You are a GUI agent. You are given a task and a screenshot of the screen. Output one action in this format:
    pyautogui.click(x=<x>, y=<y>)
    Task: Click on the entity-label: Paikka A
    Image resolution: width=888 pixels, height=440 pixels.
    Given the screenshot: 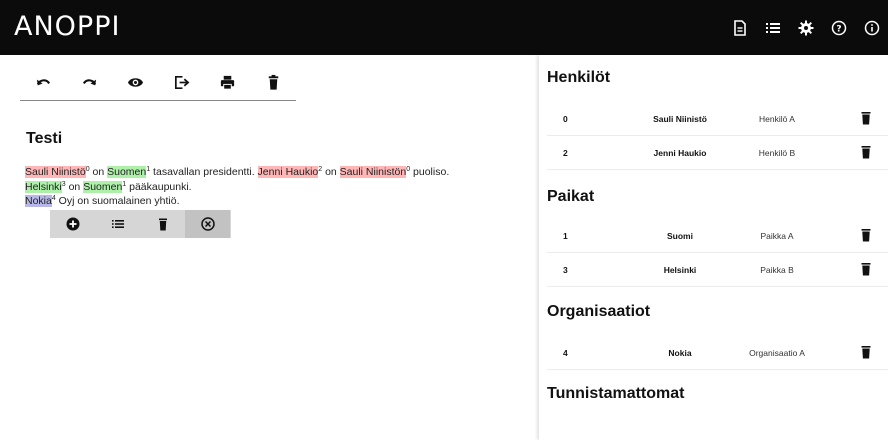 What is the action you would take?
    pyautogui.click(x=777, y=236)
    